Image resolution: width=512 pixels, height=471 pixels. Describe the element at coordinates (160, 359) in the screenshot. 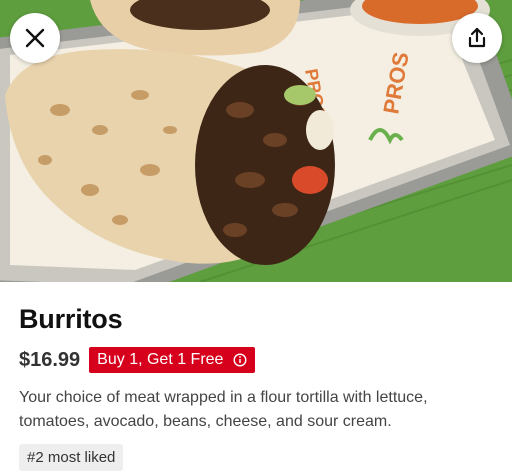

I see `promo-label: Buy 1, Get 1 Free` at that location.